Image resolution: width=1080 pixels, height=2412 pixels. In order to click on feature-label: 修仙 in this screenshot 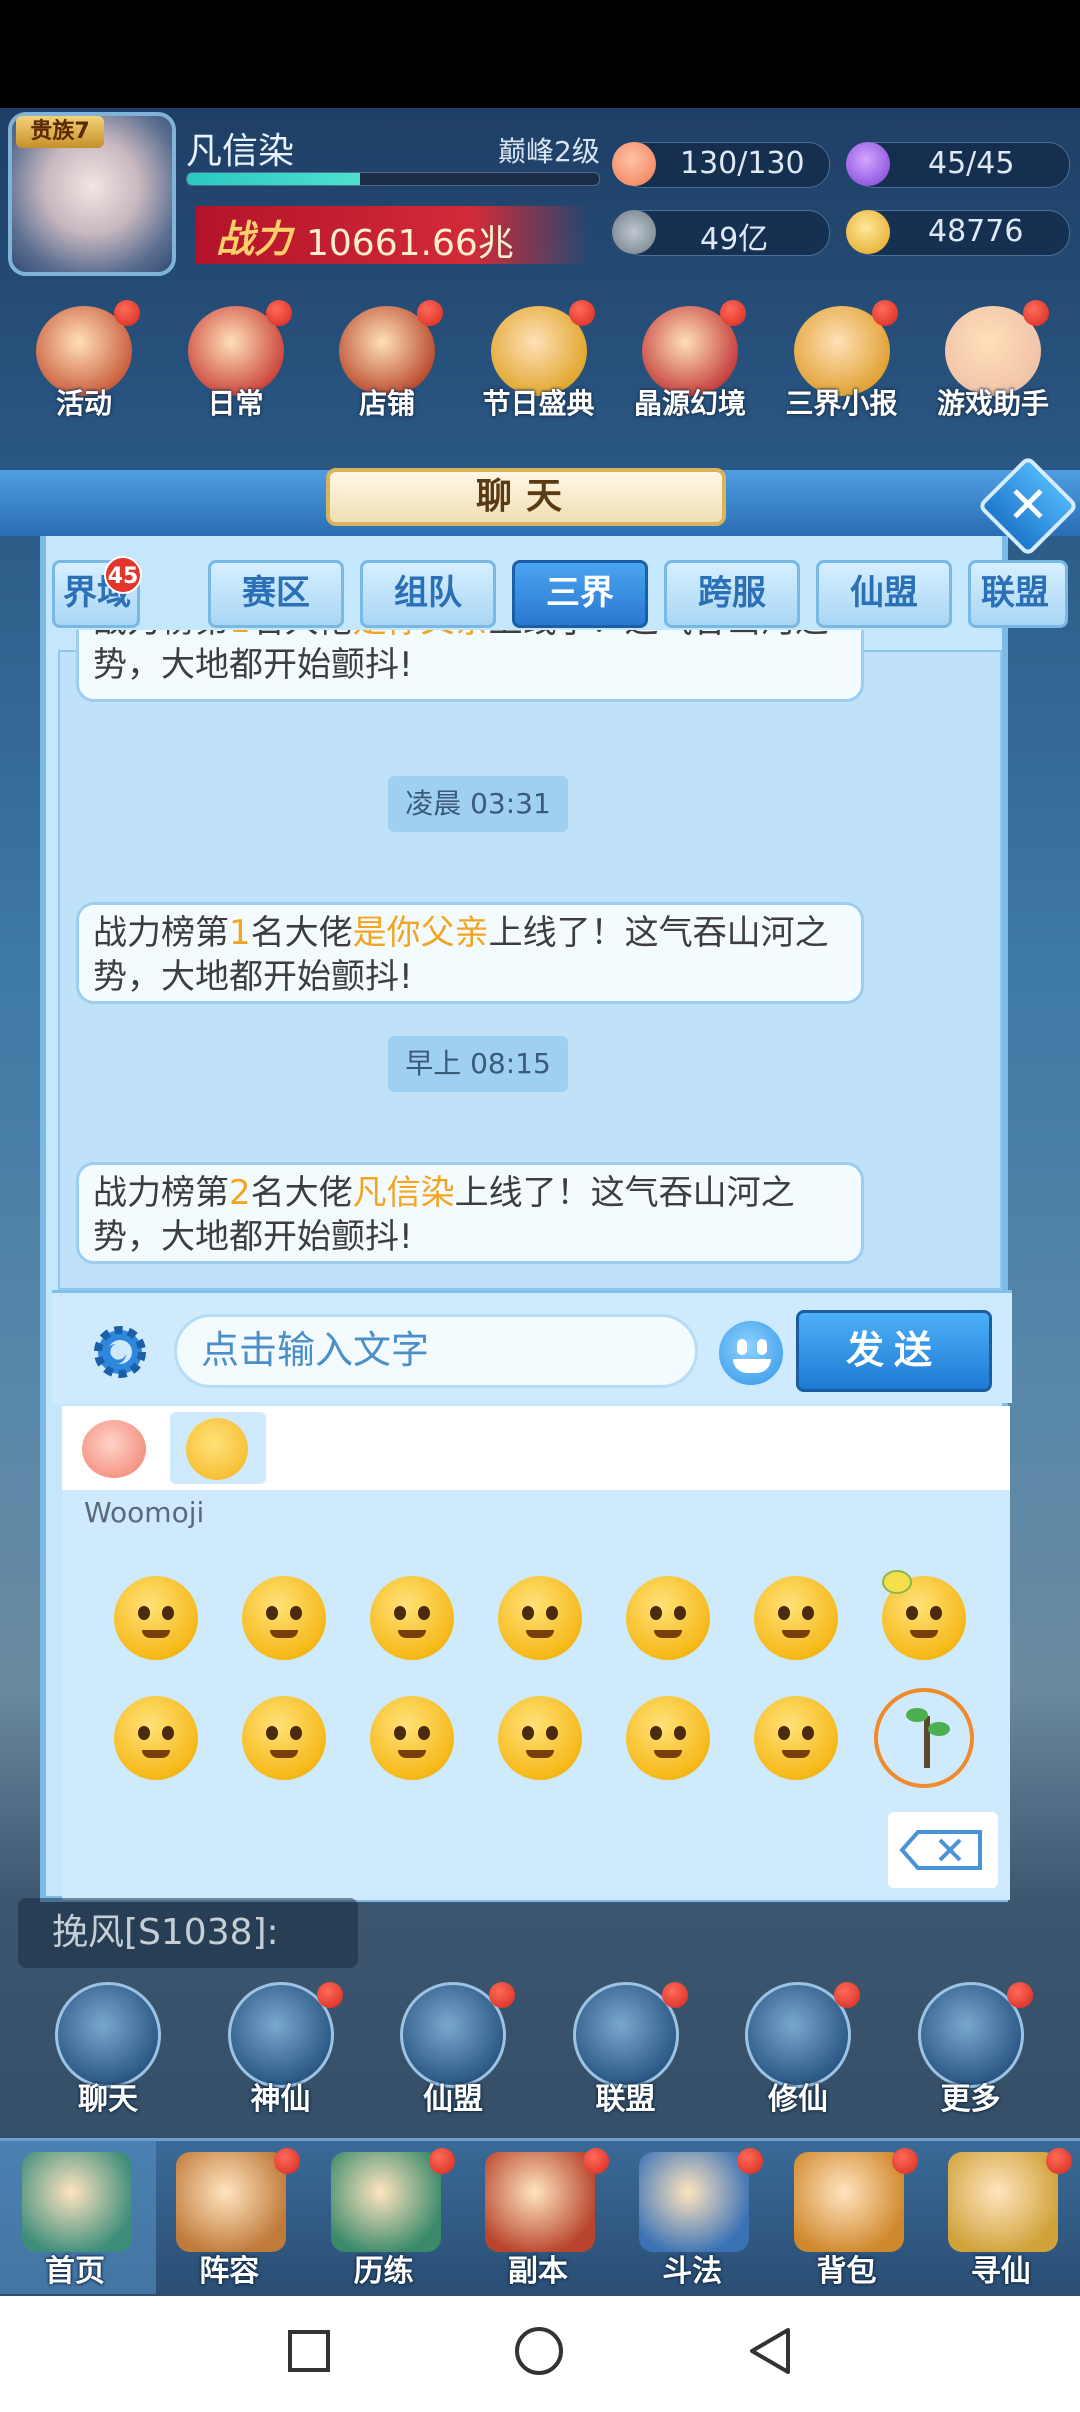, I will do `click(798, 2096)`.